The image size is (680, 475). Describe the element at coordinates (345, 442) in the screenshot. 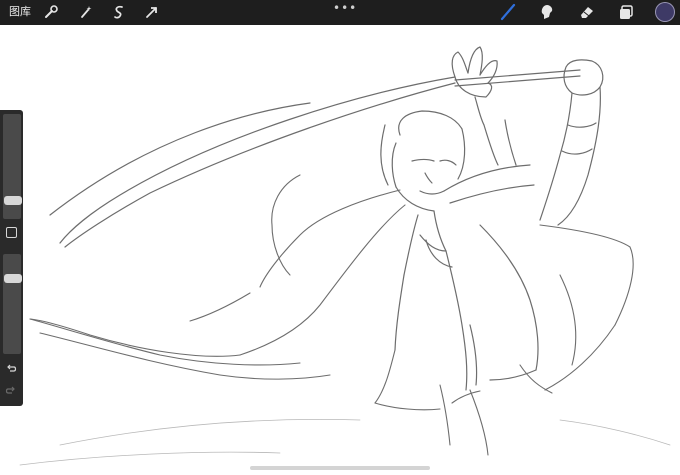

I see `construction-lines` at that location.